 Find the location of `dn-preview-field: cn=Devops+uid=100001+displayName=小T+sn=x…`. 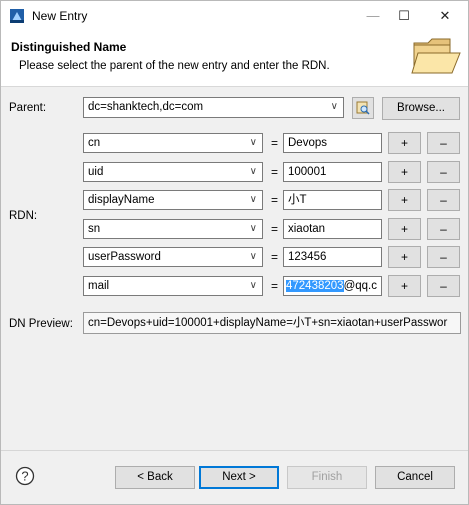

dn-preview-field: cn=Devops+uid=100001+displayName=小T+sn=x… is located at coordinates (272, 323).